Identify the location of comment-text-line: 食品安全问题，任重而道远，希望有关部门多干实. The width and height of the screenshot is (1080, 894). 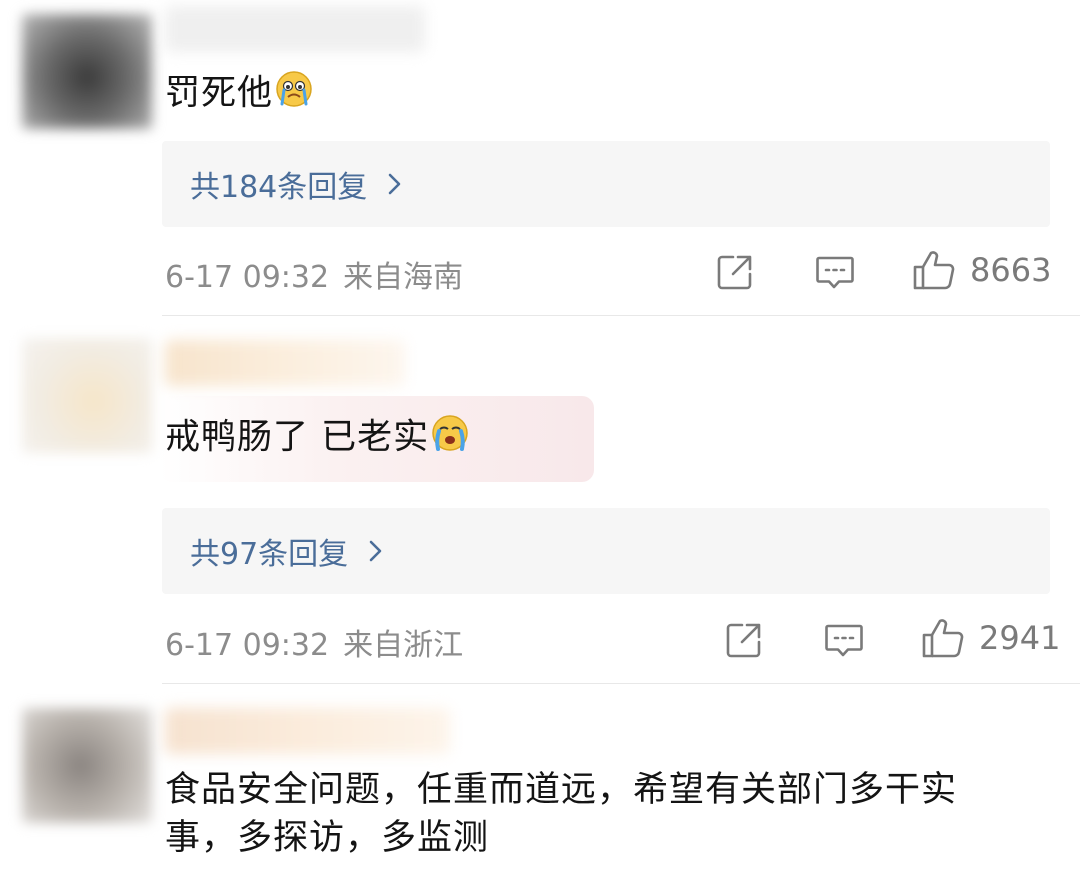
(561, 790).